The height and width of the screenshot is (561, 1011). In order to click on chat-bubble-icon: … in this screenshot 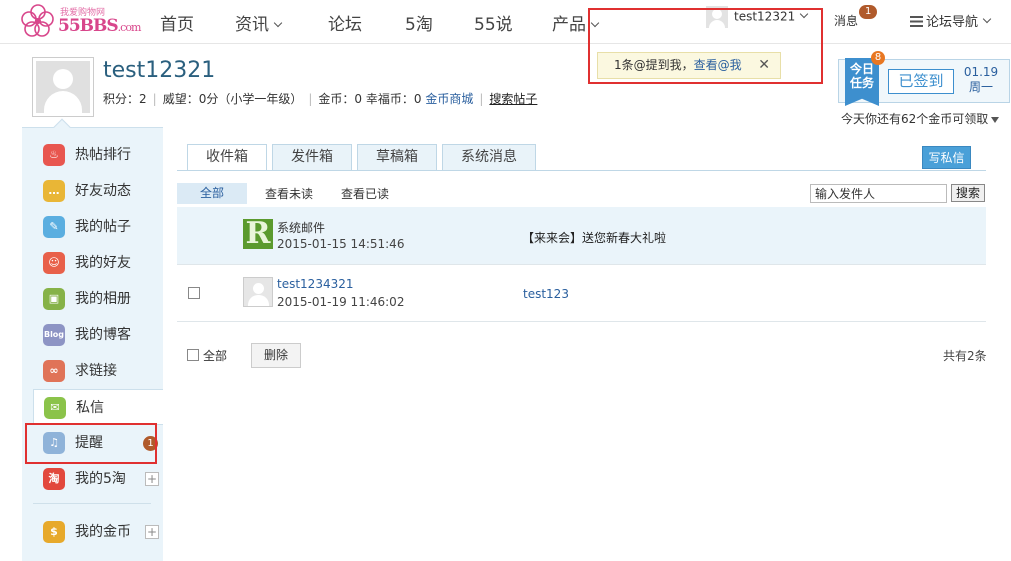, I will do `click(54, 191)`.